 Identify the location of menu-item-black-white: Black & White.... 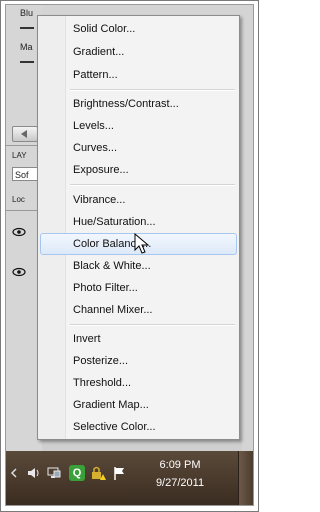
(138, 266).